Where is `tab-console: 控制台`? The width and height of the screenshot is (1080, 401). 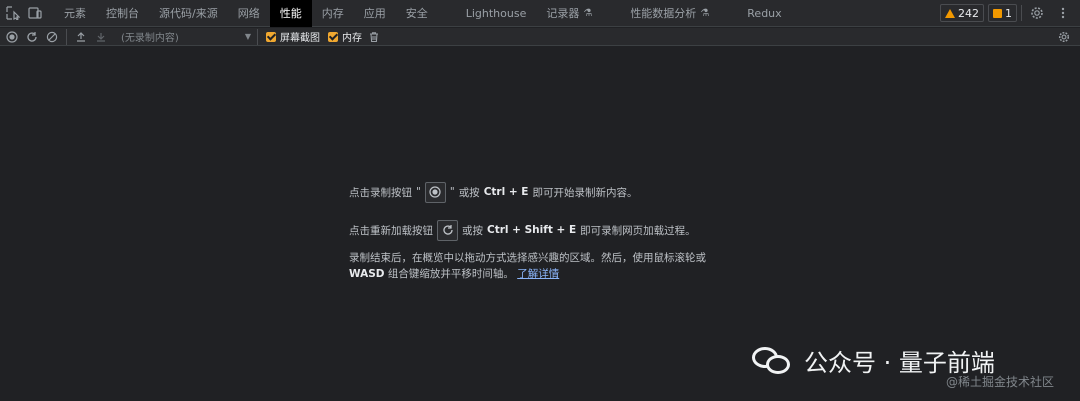
tab-console: 控制台 is located at coordinates (122, 13).